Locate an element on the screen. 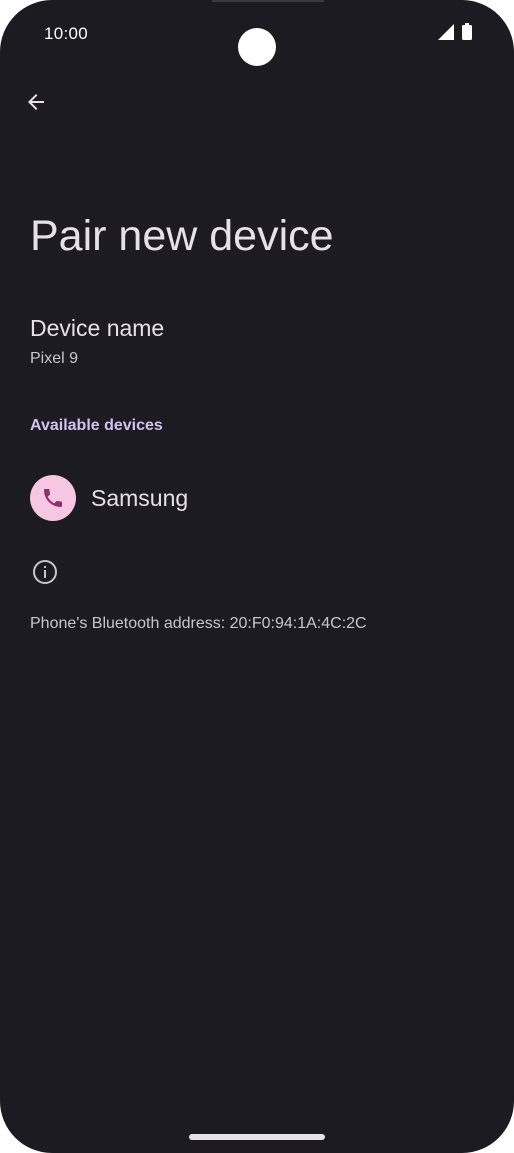  navigation-handle is located at coordinates (257, 1137).